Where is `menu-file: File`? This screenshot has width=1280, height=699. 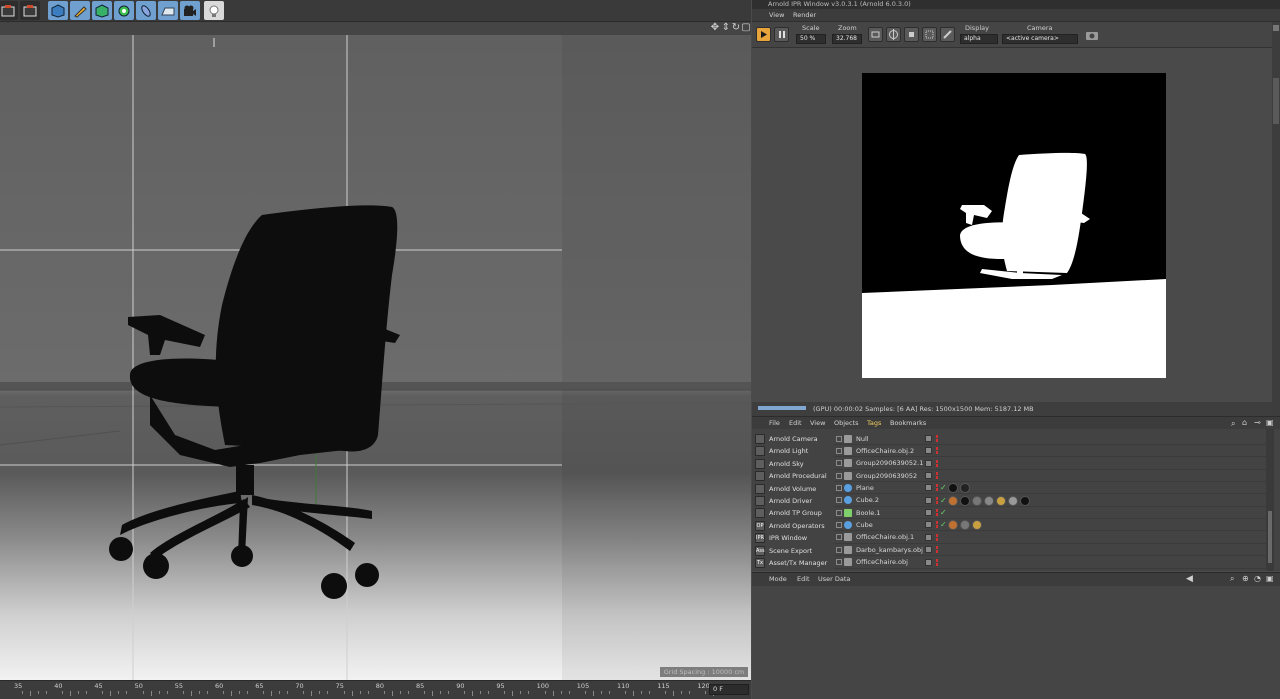
menu-file: File is located at coordinates (774, 423).